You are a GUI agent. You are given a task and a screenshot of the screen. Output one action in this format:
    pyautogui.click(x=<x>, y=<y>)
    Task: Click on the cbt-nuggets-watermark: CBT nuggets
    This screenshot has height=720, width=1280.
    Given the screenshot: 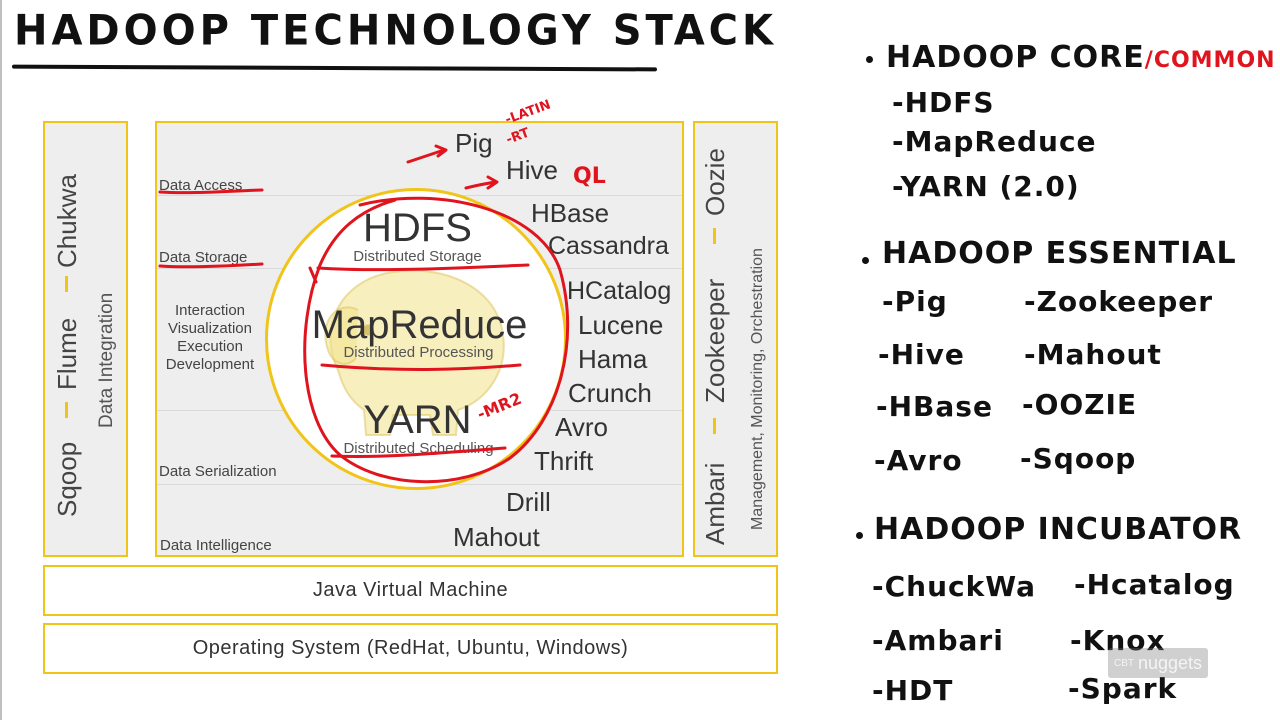 What is the action you would take?
    pyautogui.click(x=1158, y=663)
    